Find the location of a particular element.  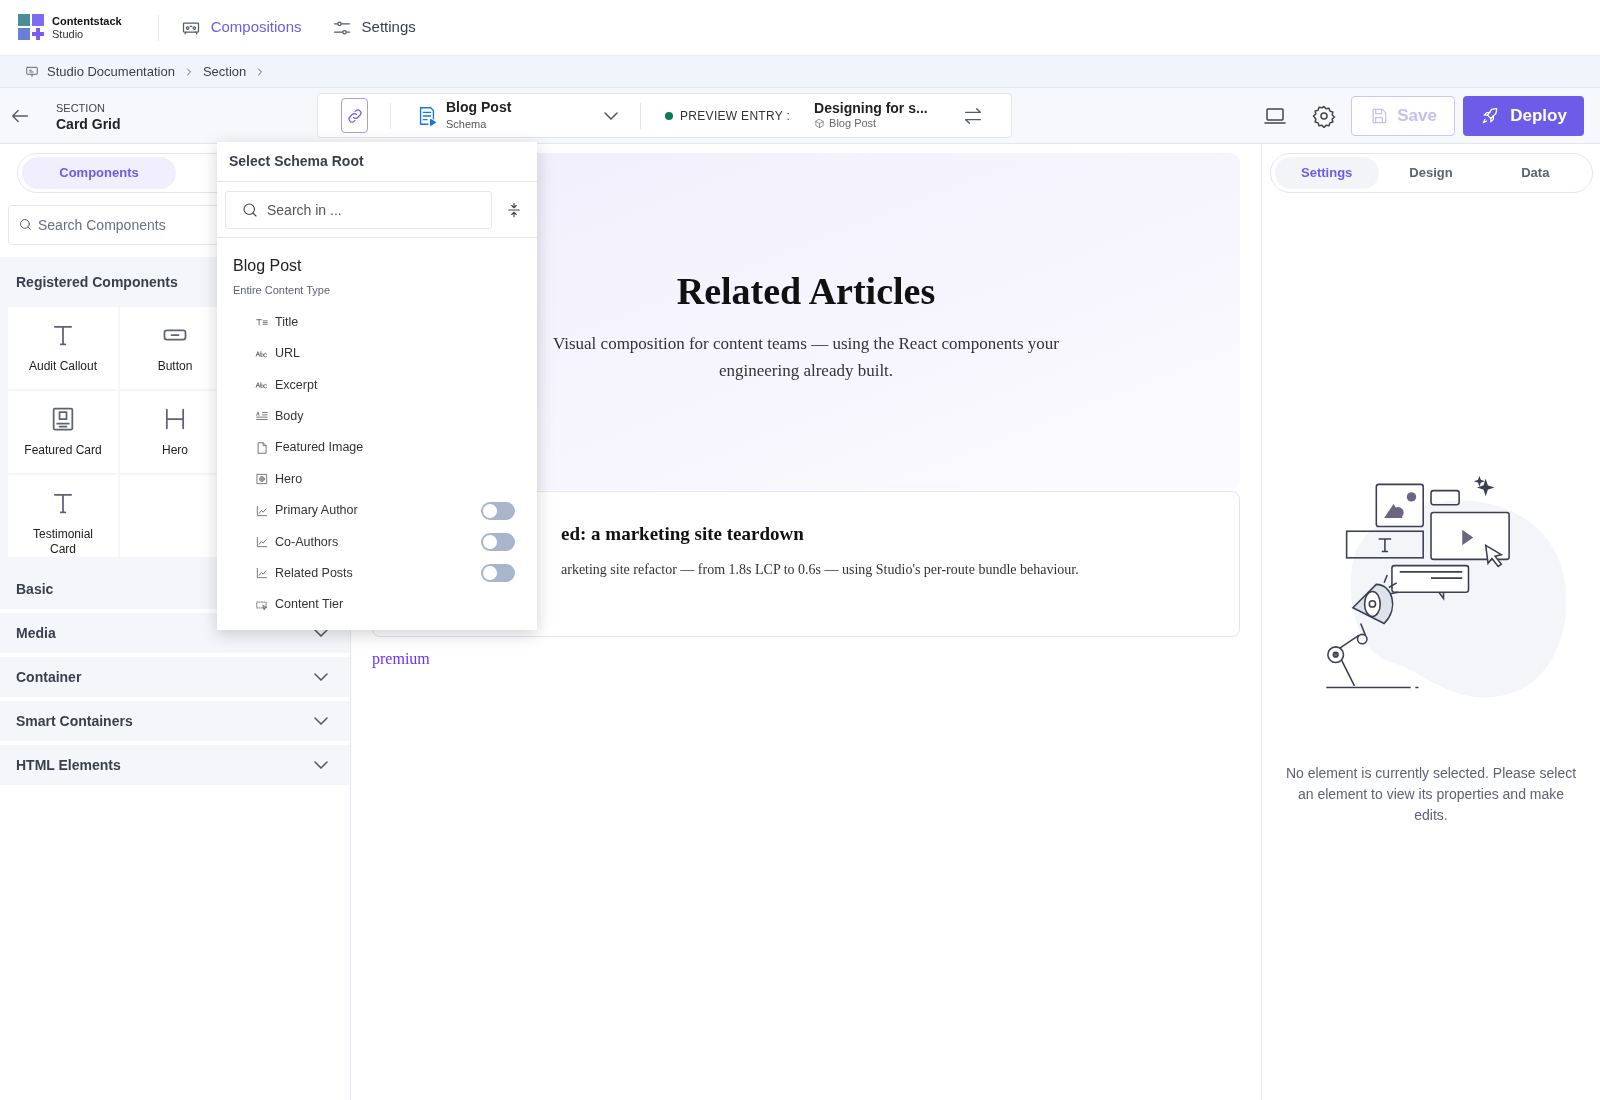

component-tile: Featured Card is located at coordinates (63, 432).